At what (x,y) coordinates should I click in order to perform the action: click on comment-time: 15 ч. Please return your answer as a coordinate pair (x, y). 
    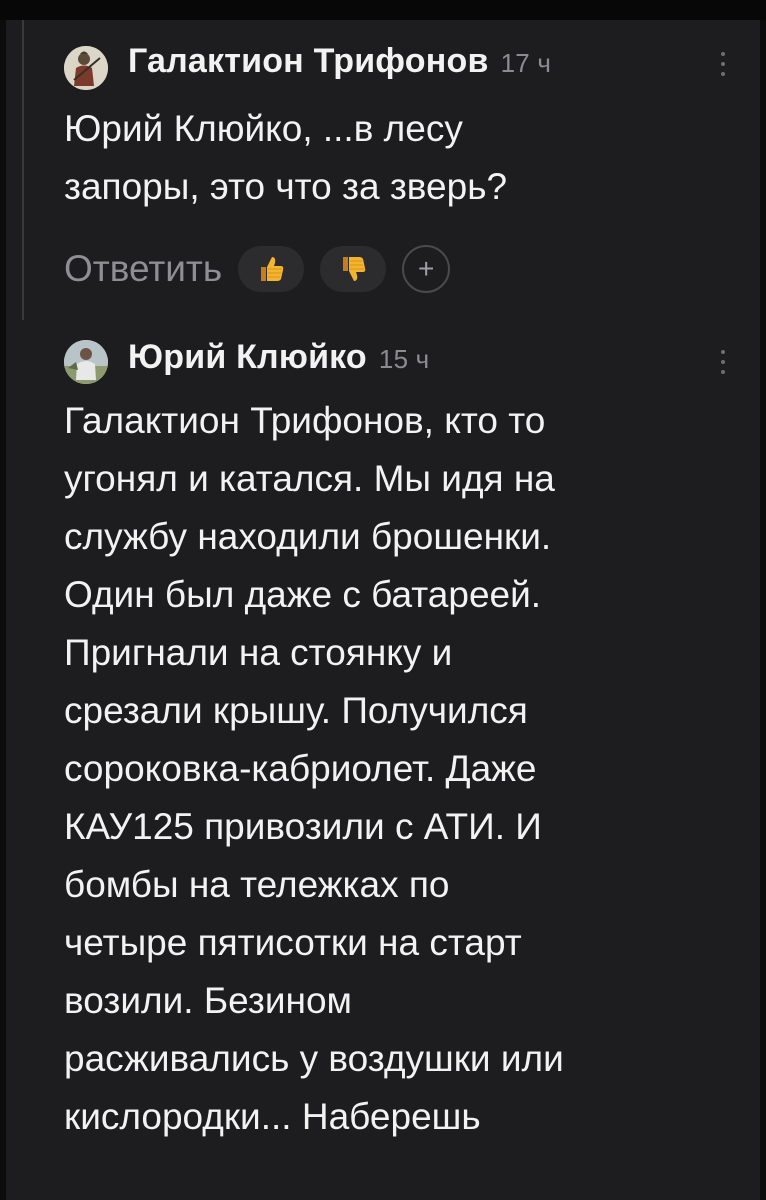
    Looking at the image, I should click on (404, 359).